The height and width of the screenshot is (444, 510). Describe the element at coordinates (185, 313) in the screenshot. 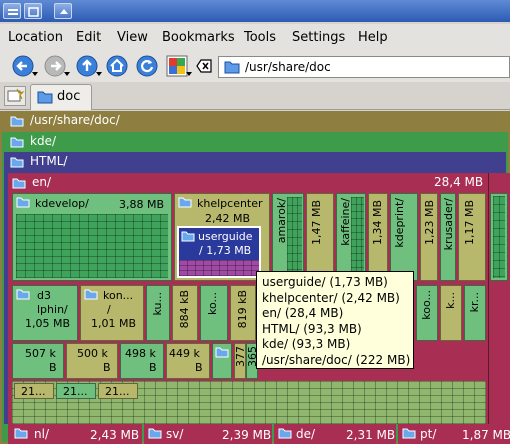

I see `cell-size-884: 884 kB` at that location.